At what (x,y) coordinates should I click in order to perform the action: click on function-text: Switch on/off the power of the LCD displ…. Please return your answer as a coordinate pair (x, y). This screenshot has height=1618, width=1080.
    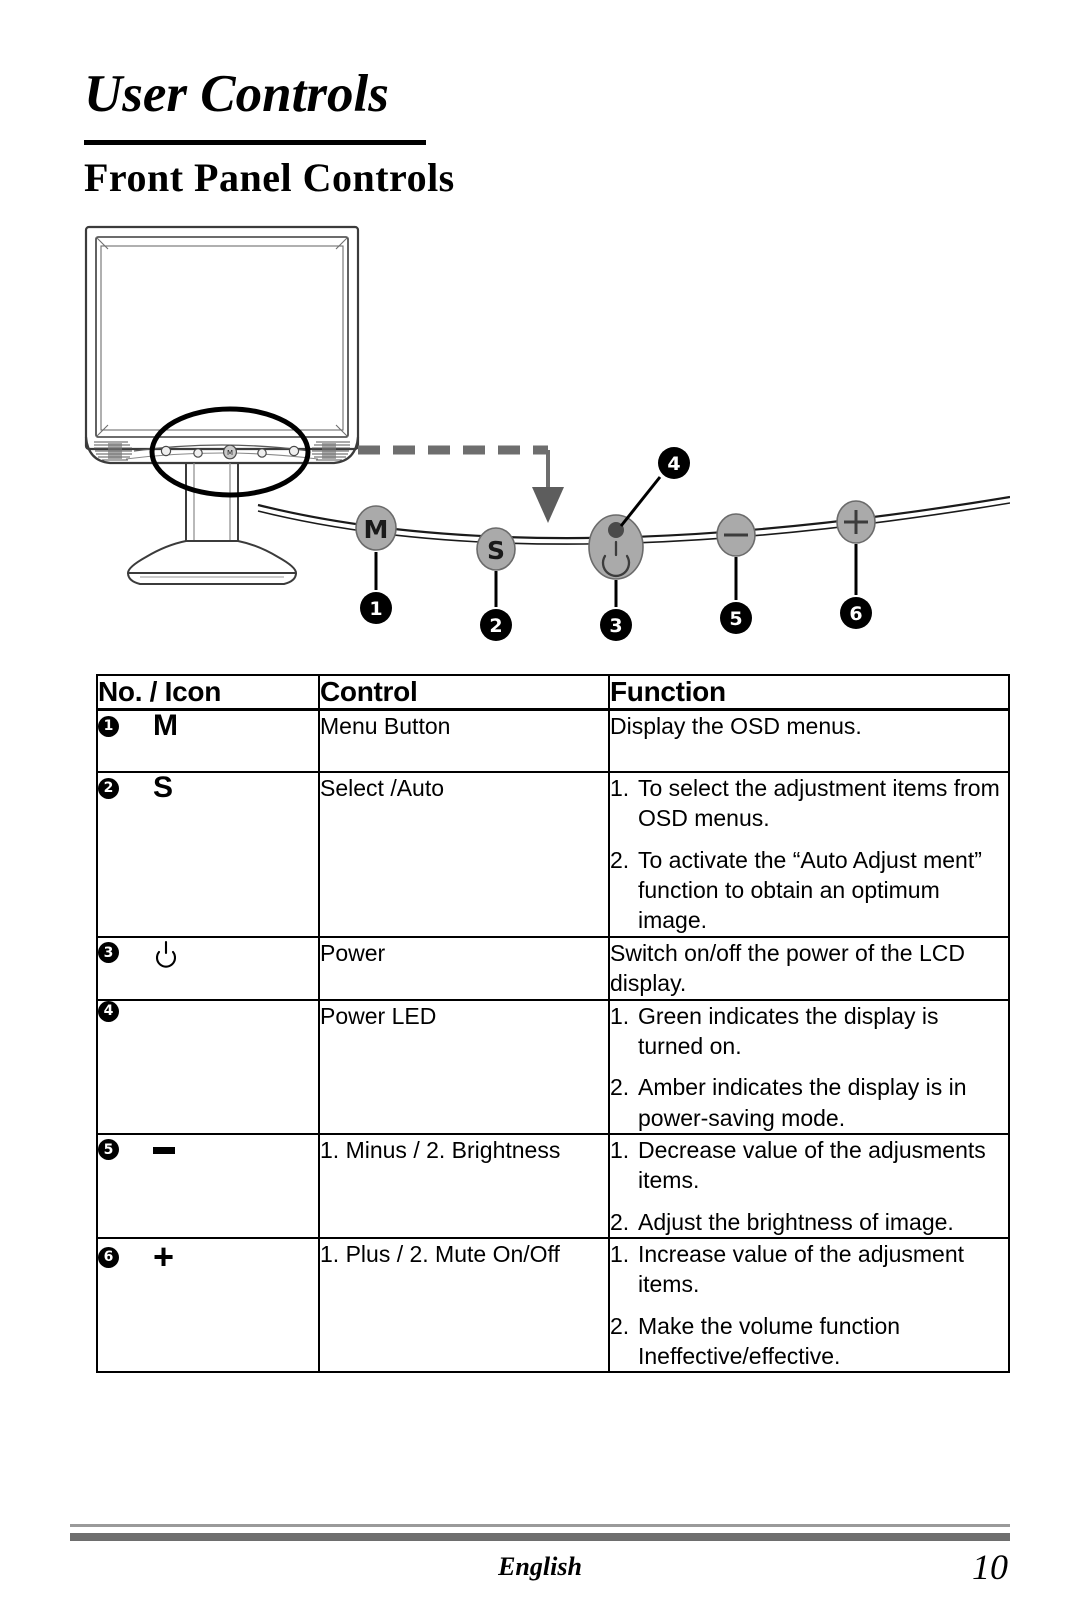
    Looking at the image, I should click on (787, 968).